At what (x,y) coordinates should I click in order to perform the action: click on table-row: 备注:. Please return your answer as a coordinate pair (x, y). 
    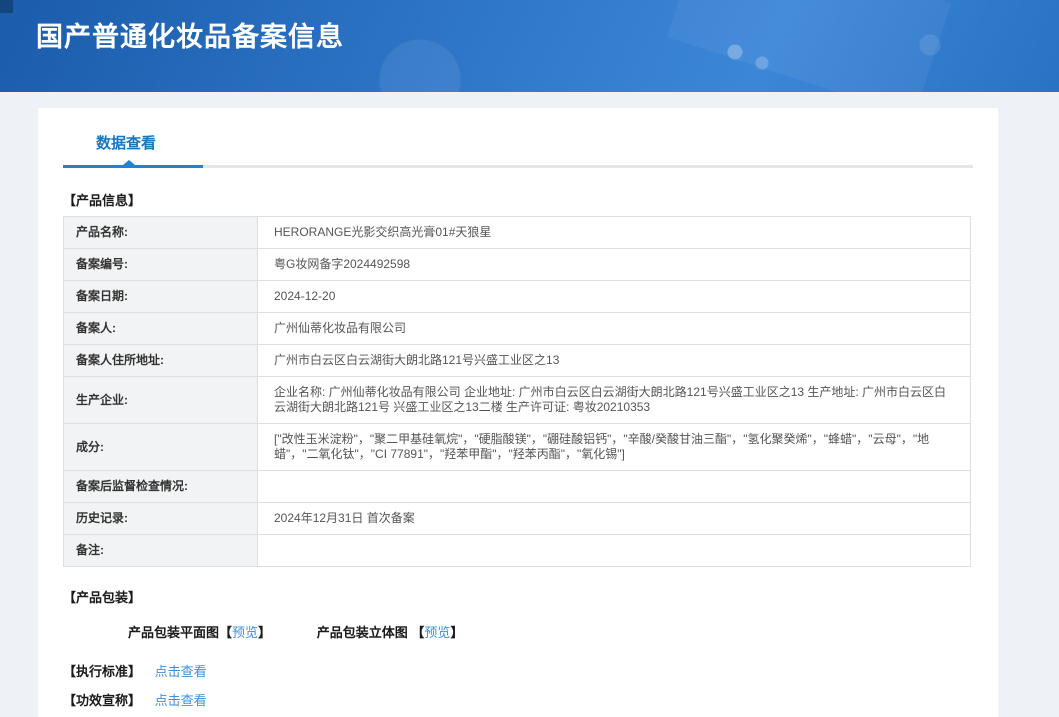
    Looking at the image, I should click on (517, 550).